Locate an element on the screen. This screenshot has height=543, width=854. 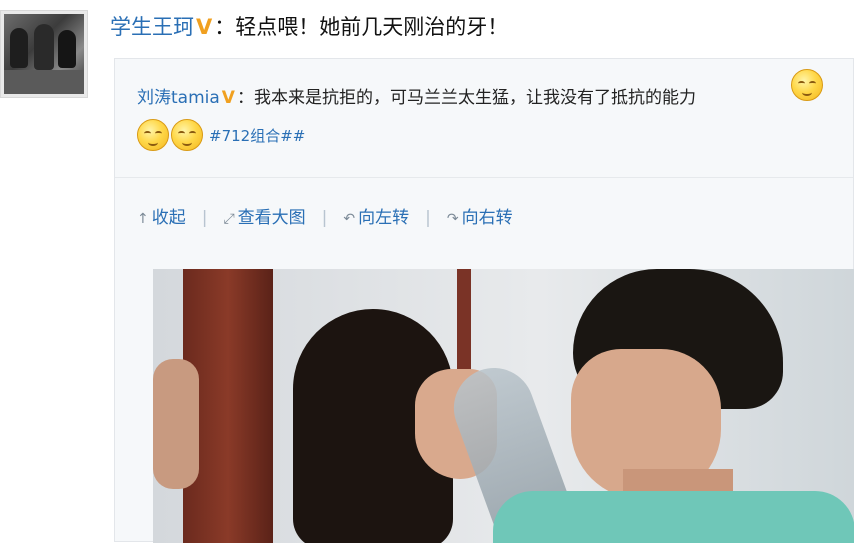
topic-link: #712组合## is located at coordinates (257, 136).